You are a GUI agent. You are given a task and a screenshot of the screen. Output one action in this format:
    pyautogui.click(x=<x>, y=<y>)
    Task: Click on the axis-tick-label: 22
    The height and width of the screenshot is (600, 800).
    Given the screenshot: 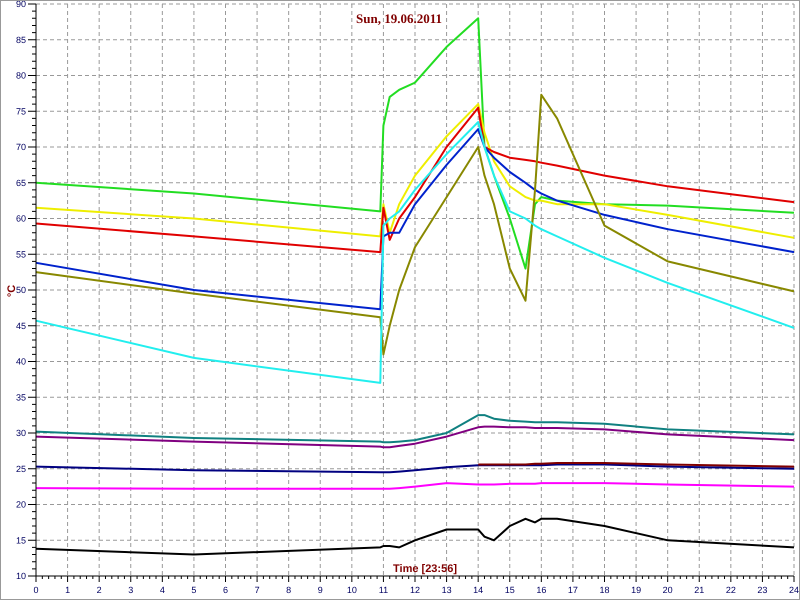 What is the action you would take?
    pyautogui.click(x=731, y=590)
    